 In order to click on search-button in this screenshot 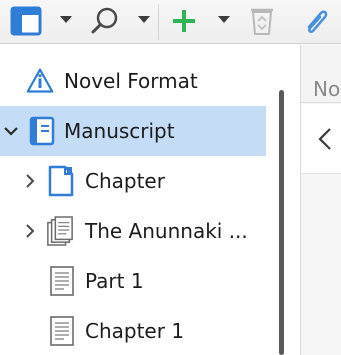, I will do `click(105, 21)`.